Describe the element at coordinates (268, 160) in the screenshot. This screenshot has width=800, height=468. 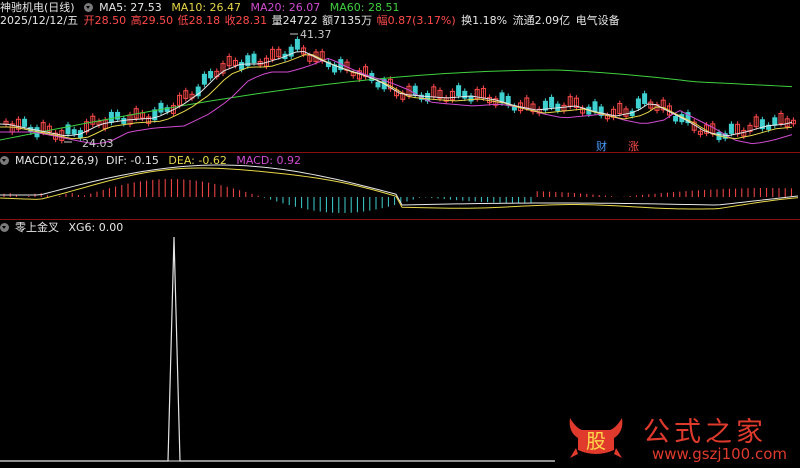
I see `macd-value: MACD: 0.92` at that location.